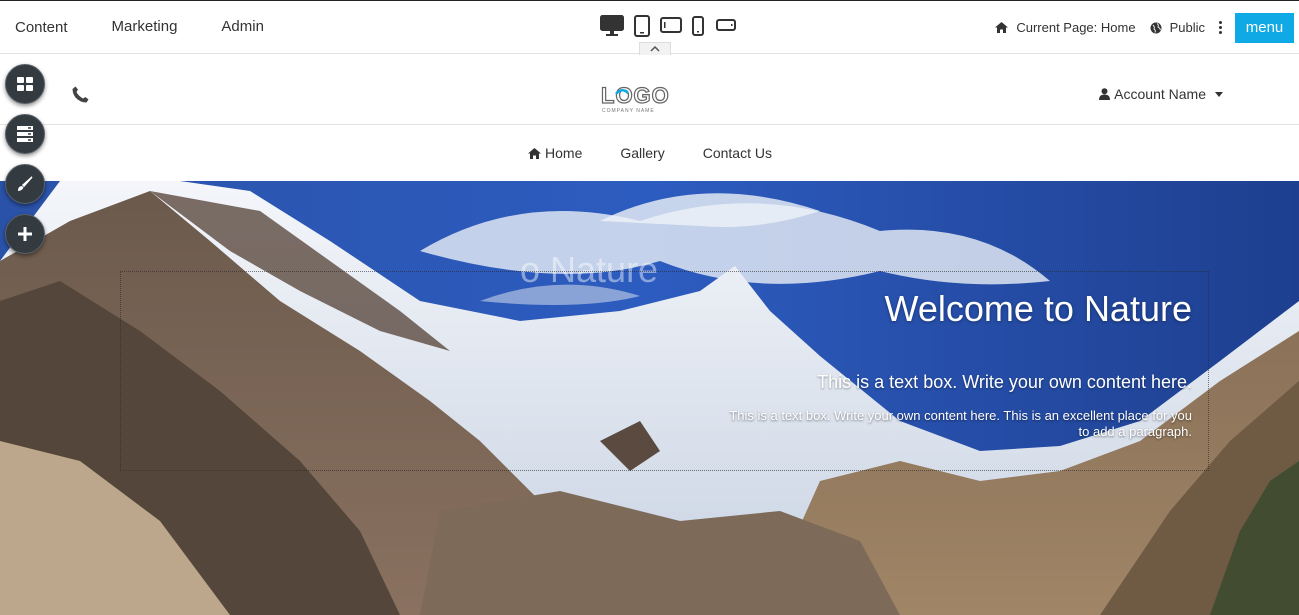 The image size is (1299, 615). I want to click on svg-text: COMPANY NAME, so click(628, 111).